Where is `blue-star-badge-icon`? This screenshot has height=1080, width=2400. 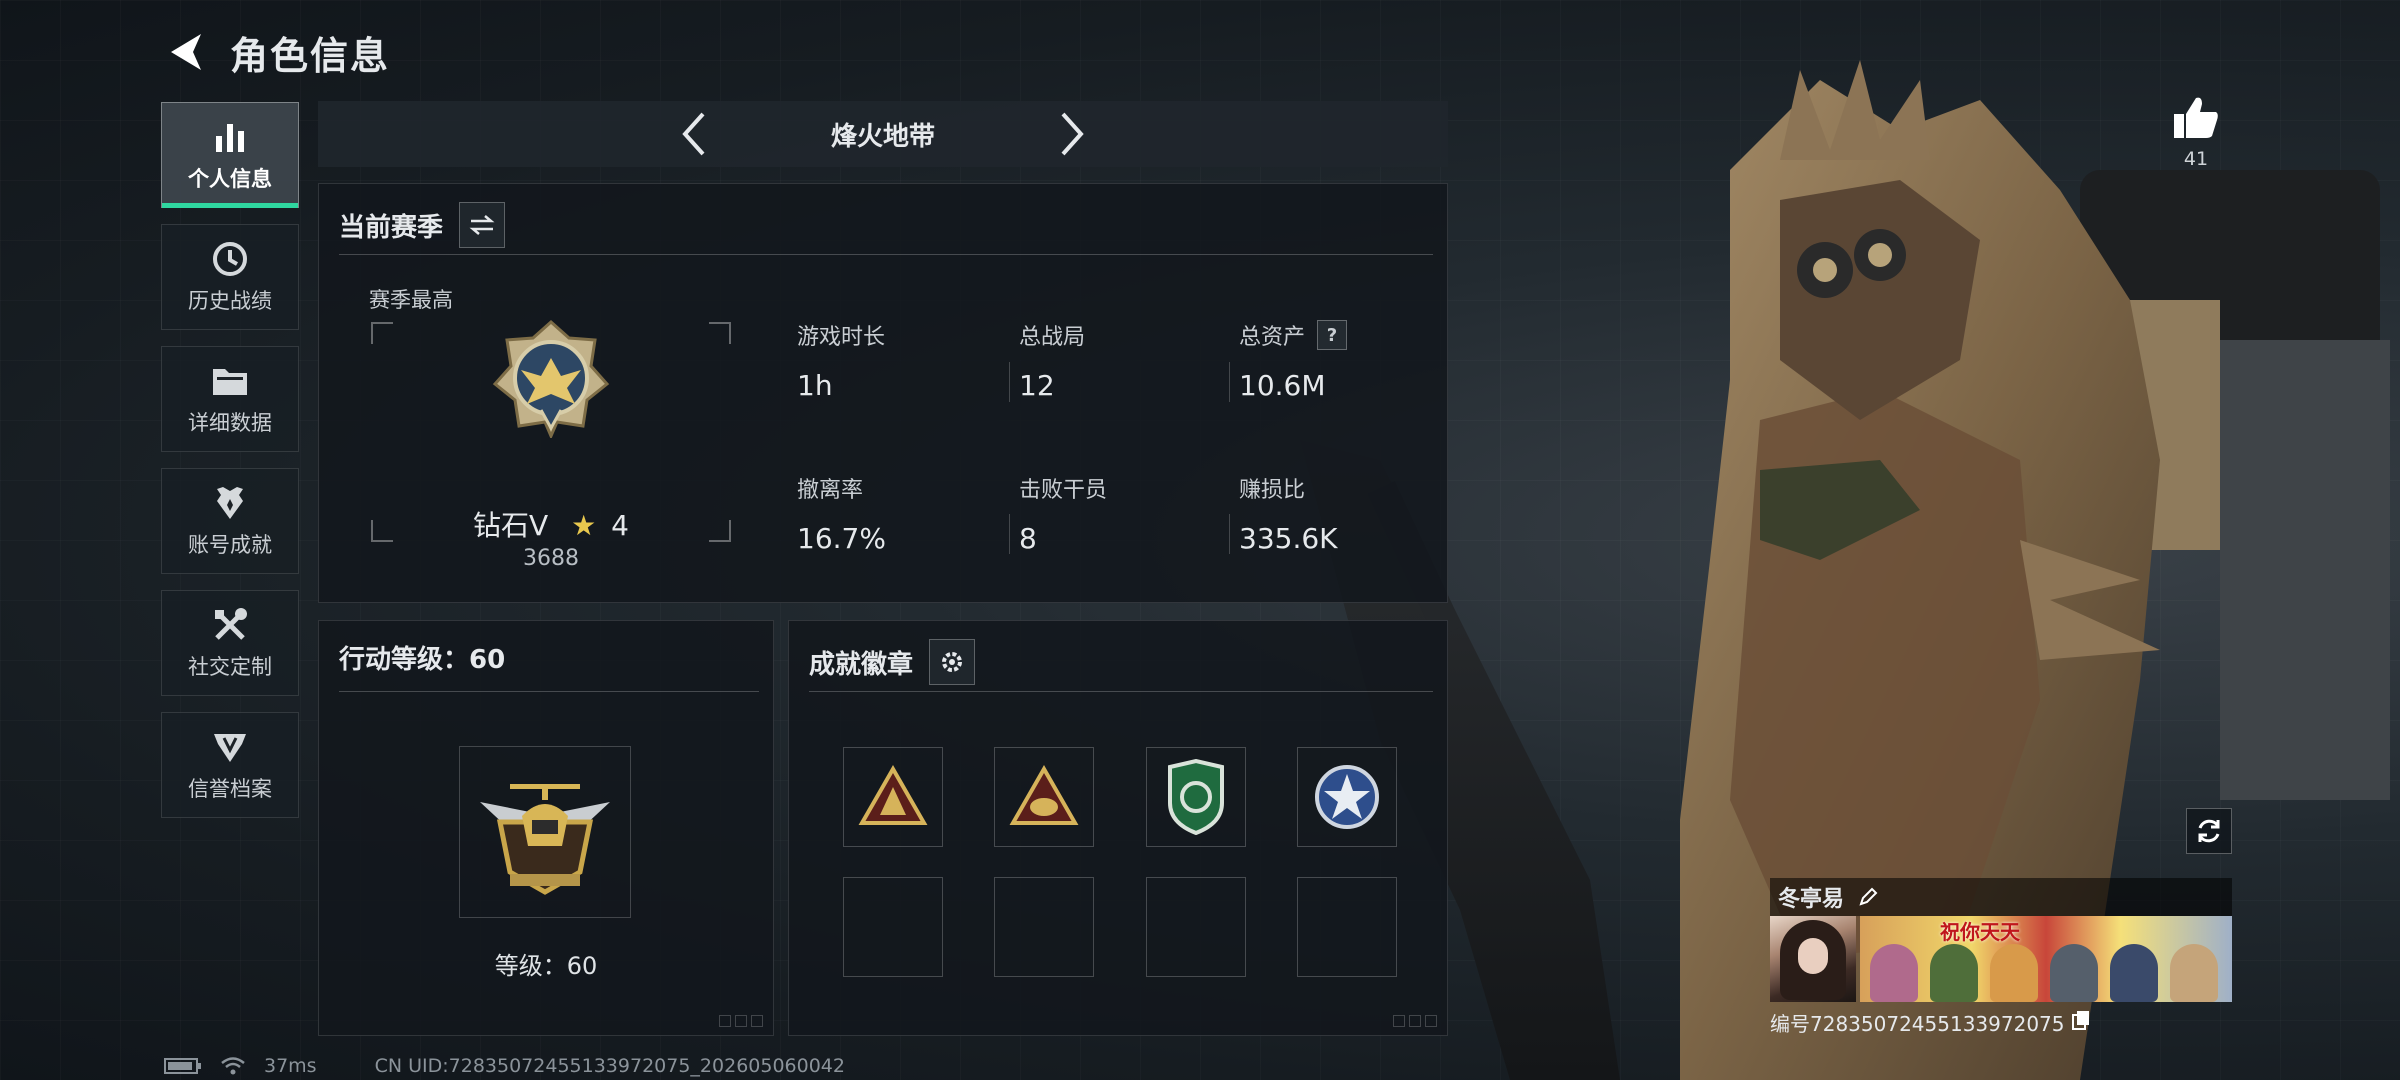
blue-star-badge-icon is located at coordinates (1347, 797).